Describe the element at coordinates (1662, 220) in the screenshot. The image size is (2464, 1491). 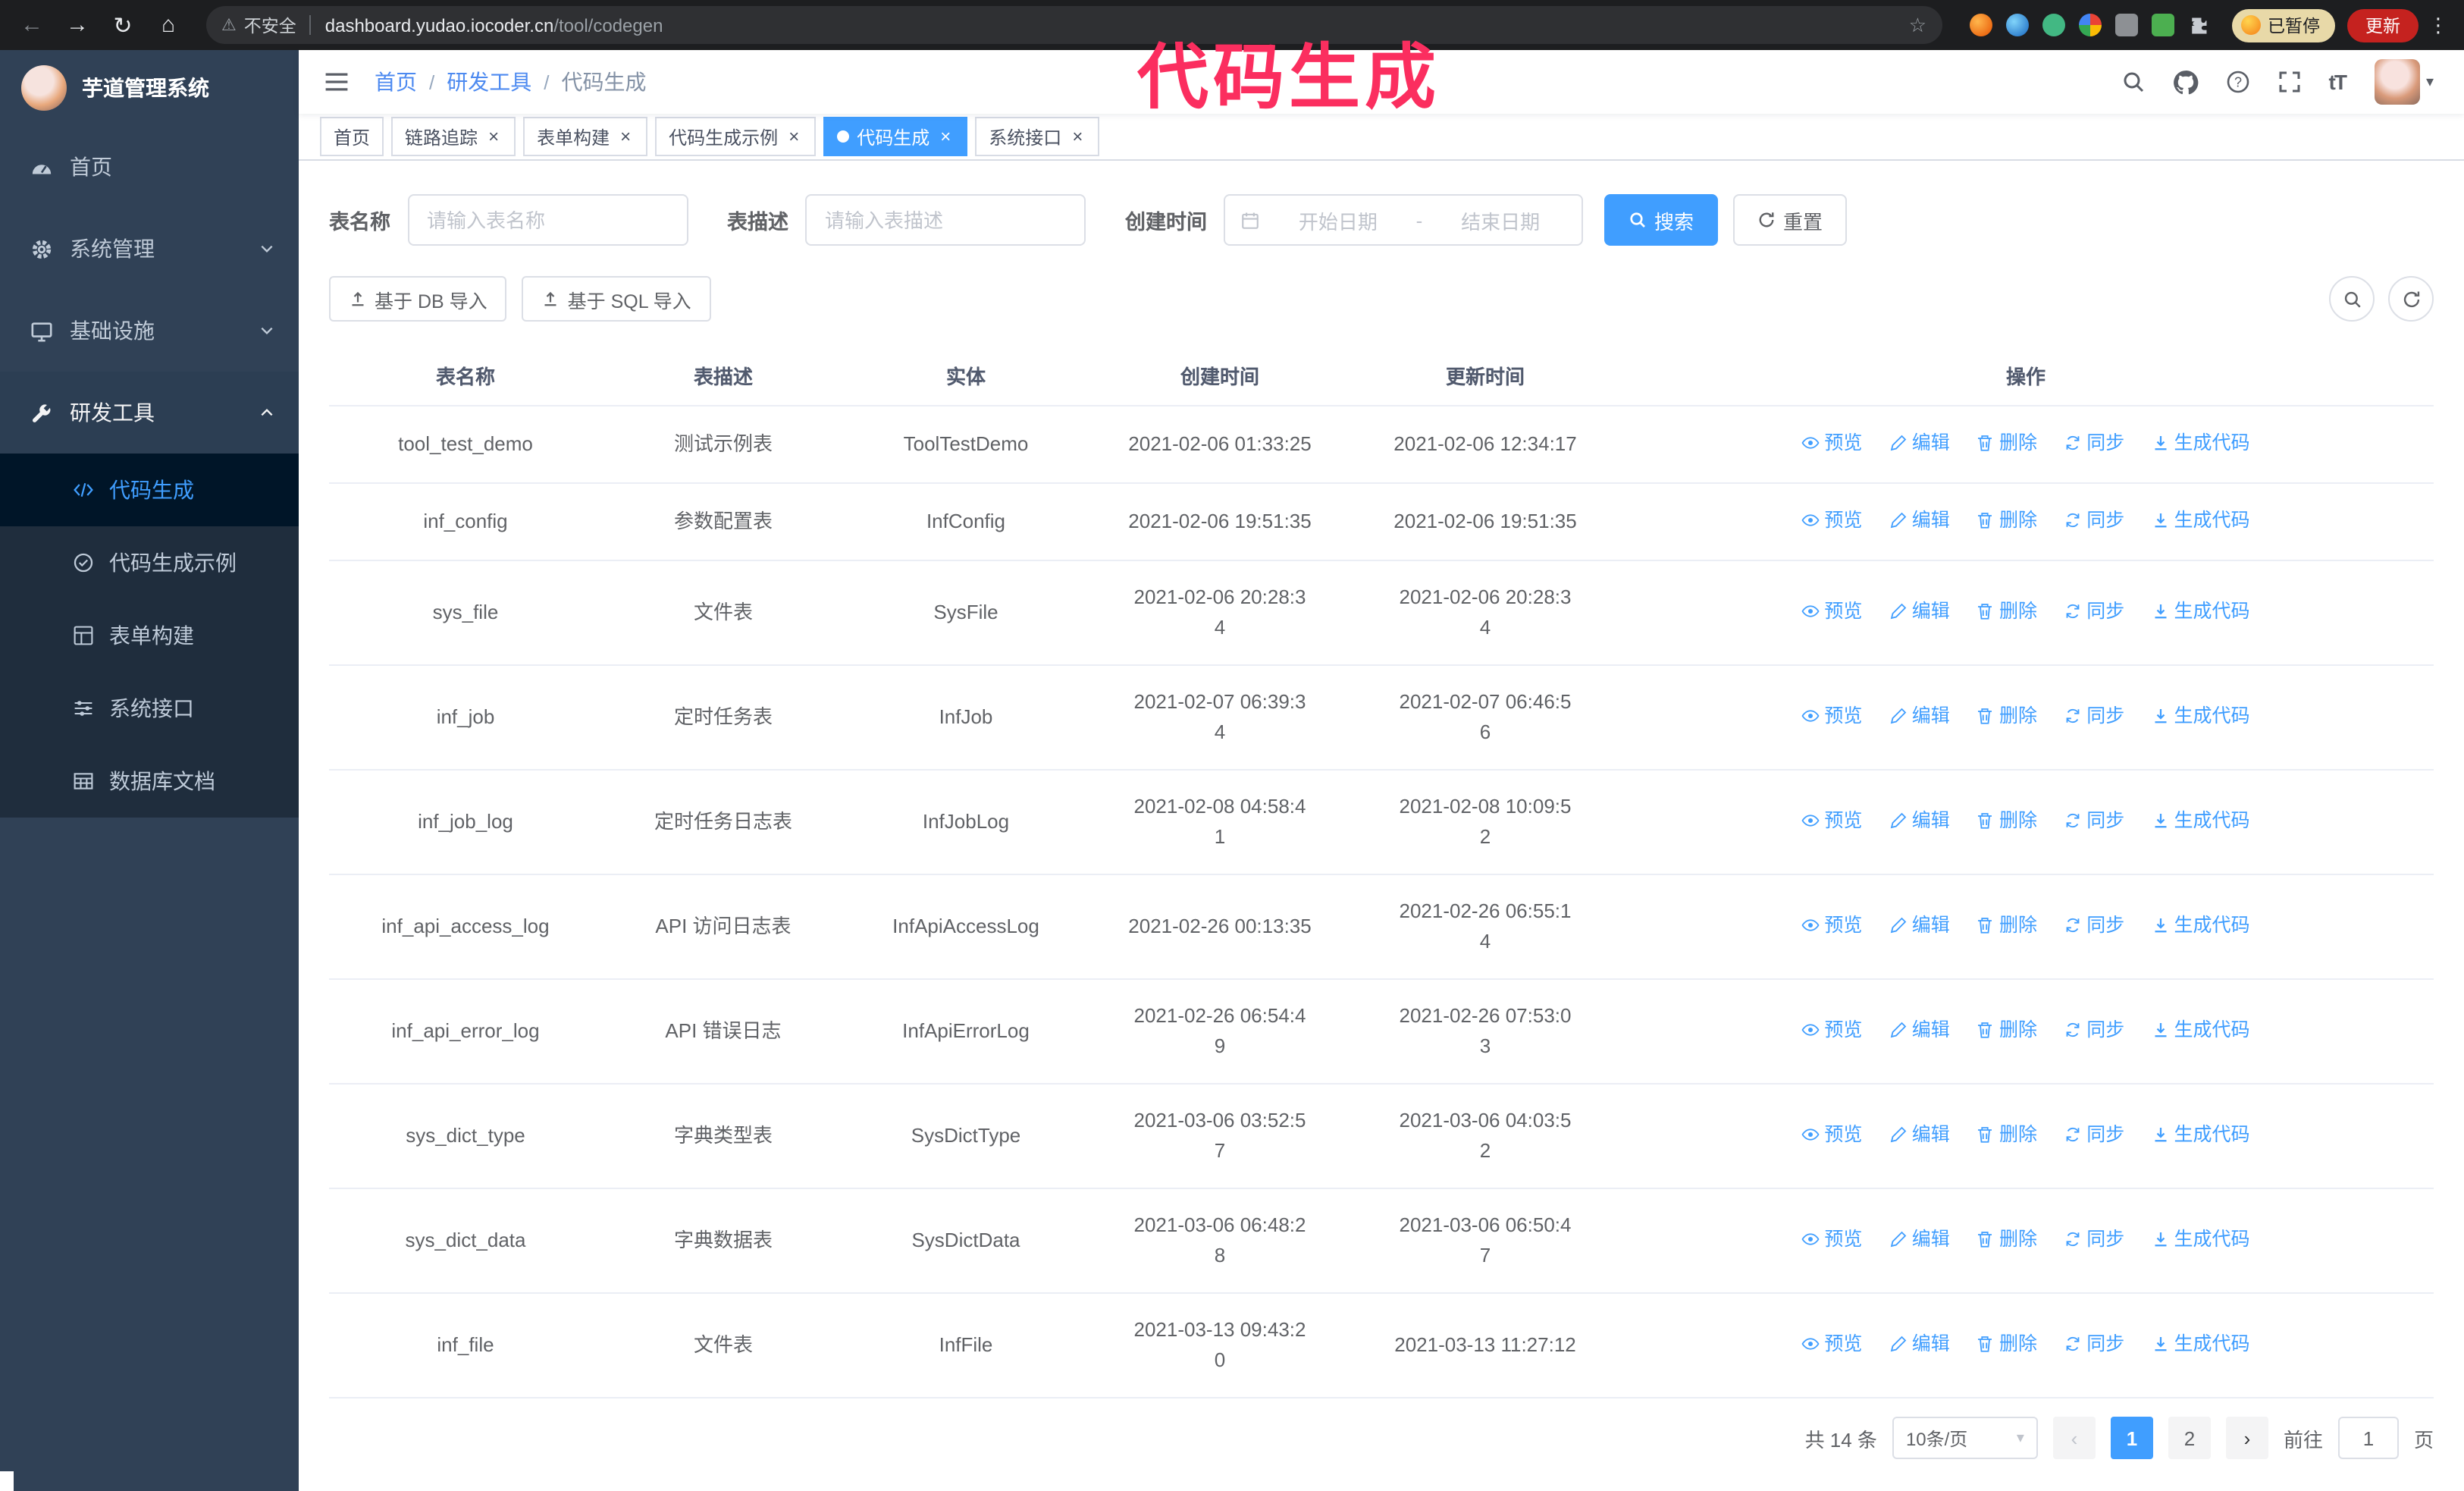
I see `search-button: 搜索` at that location.